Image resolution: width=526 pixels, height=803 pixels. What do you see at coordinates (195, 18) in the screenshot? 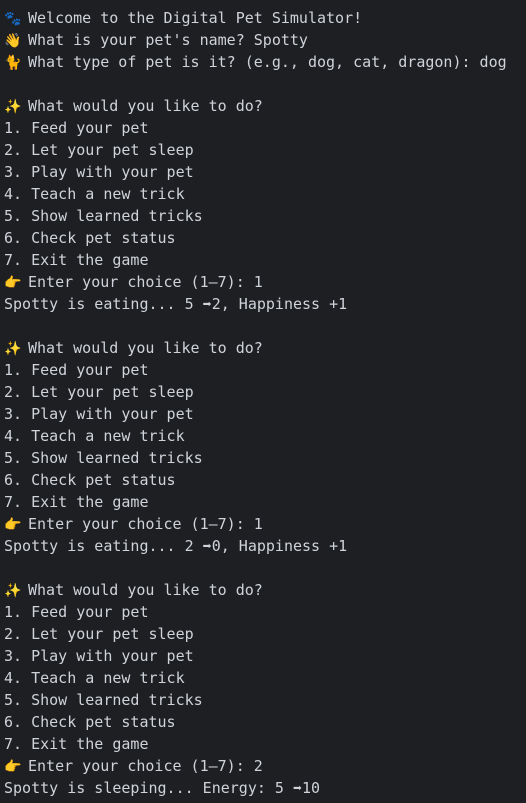
I see `terminal-line-text: Welcome to the Digital Pet Simulator!` at bounding box center [195, 18].